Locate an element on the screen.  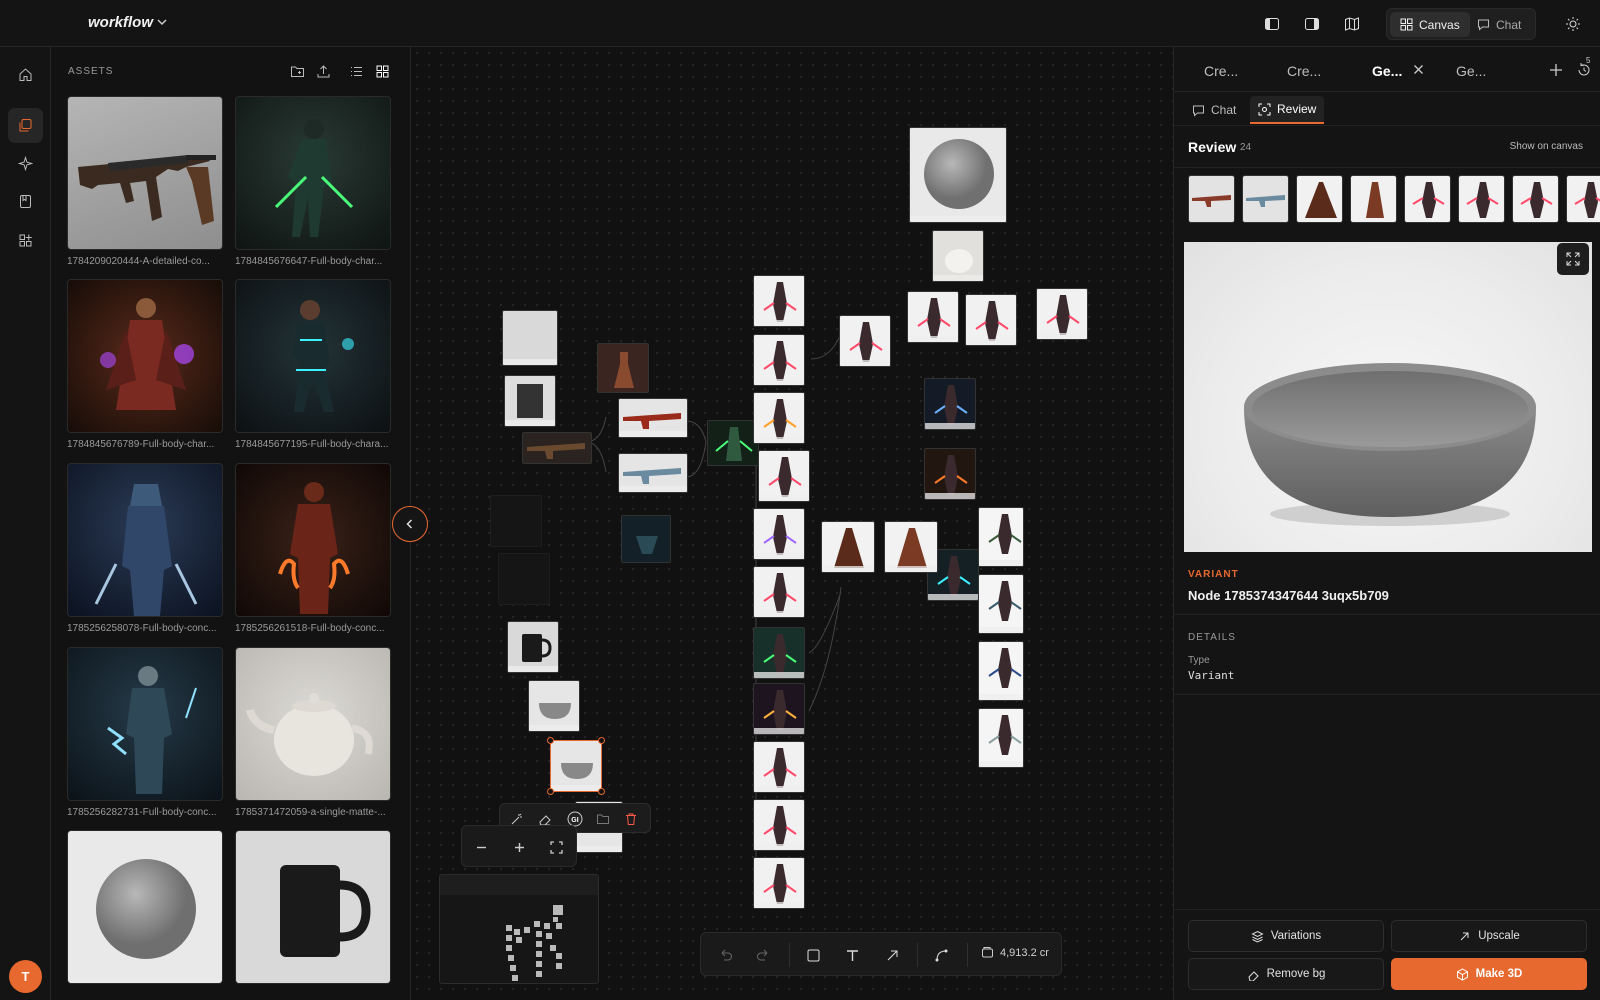
right-panel-toggle-icon is located at coordinates (1312, 24).